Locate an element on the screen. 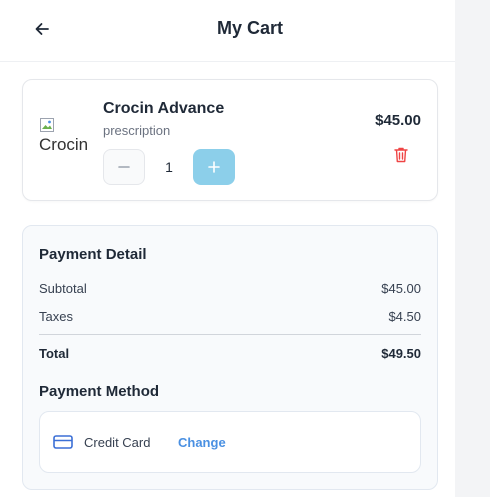 This screenshot has height=497, width=490. payment-method-title: Payment Method is located at coordinates (99, 391).